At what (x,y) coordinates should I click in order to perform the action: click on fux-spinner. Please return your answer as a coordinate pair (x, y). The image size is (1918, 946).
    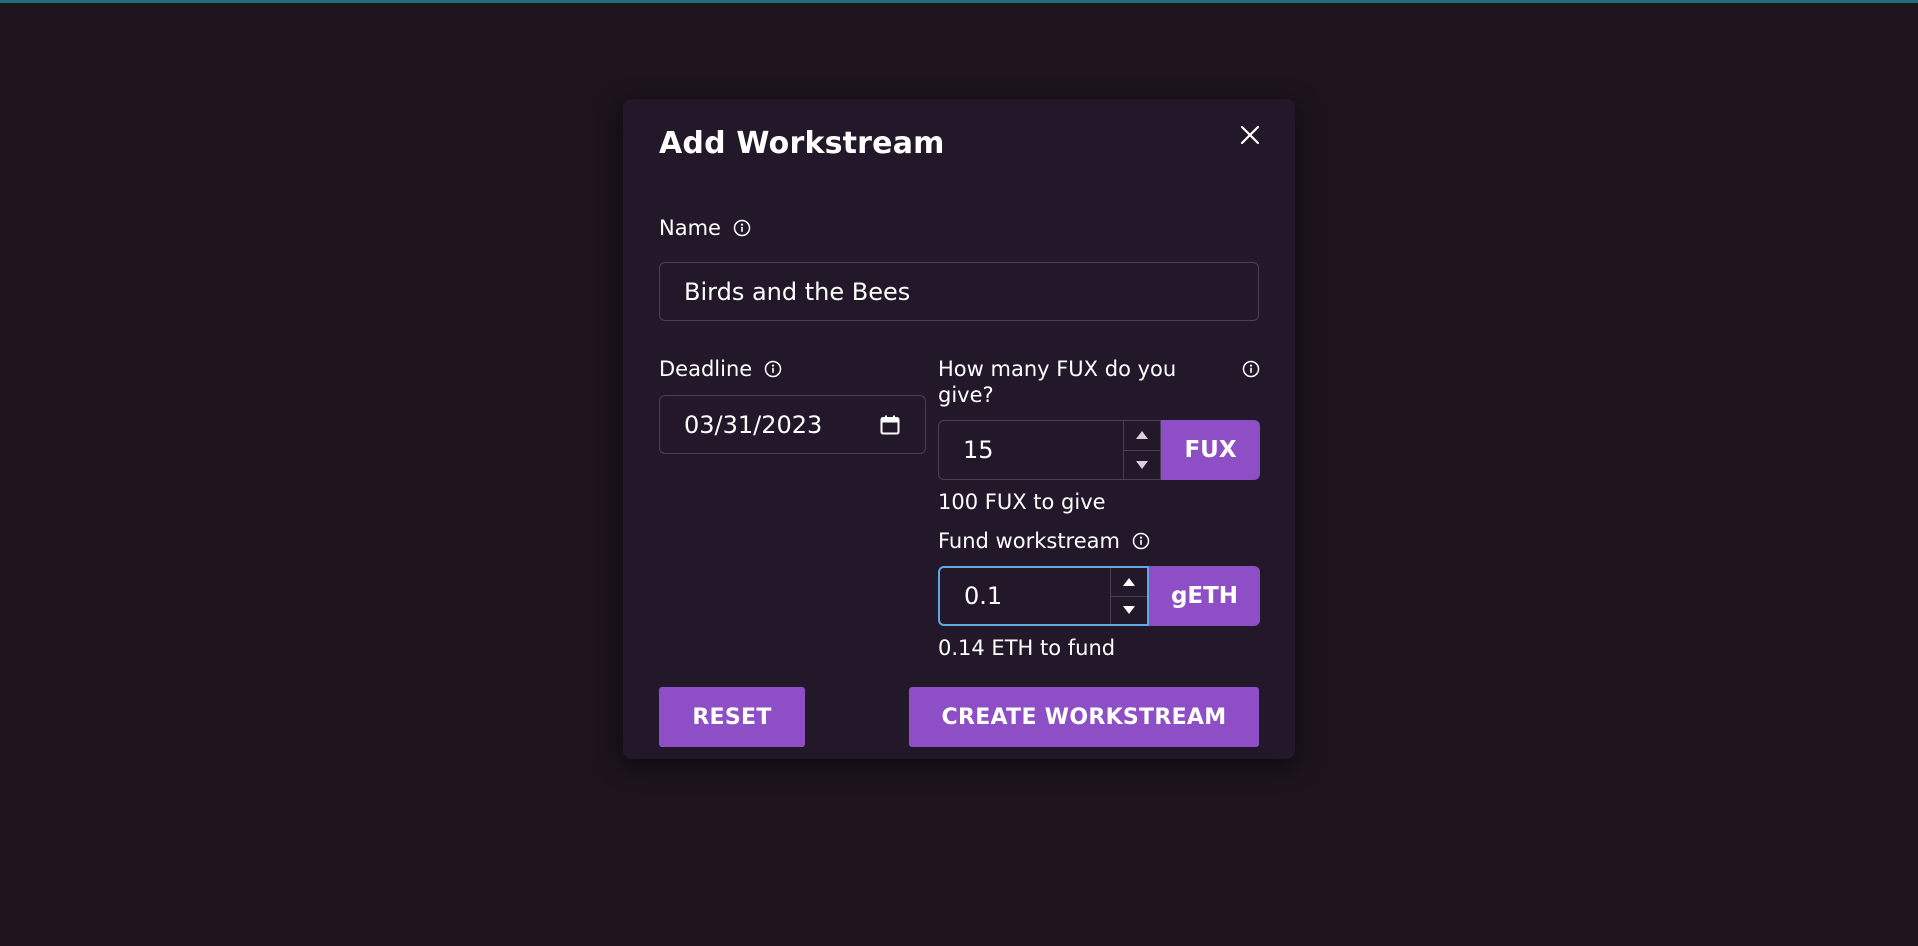
    Looking at the image, I should click on (1141, 450).